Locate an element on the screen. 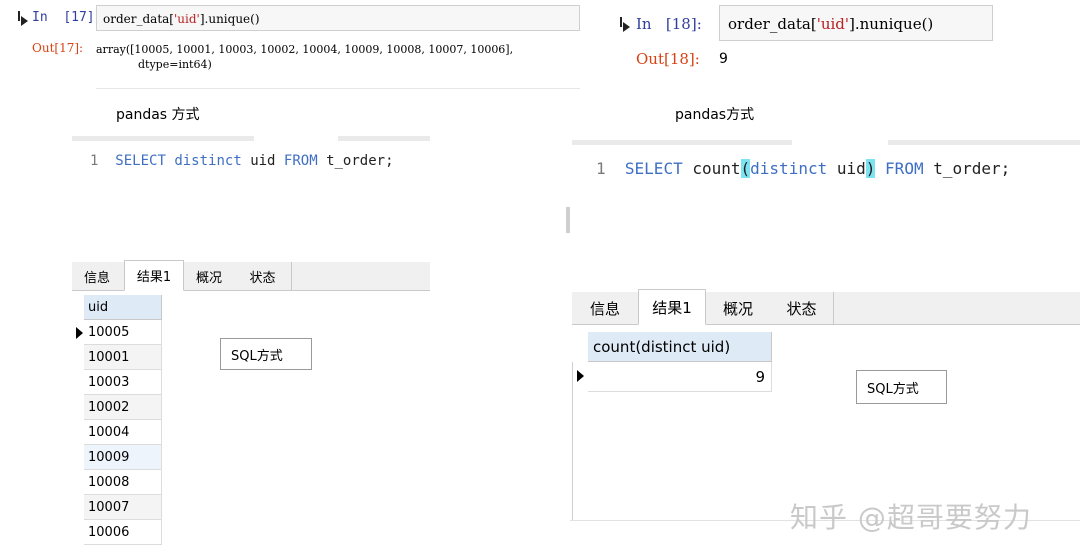 The image size is (1080, 558). caption-pandas-left: pandas 方式 is located at coordinates (158, 115).